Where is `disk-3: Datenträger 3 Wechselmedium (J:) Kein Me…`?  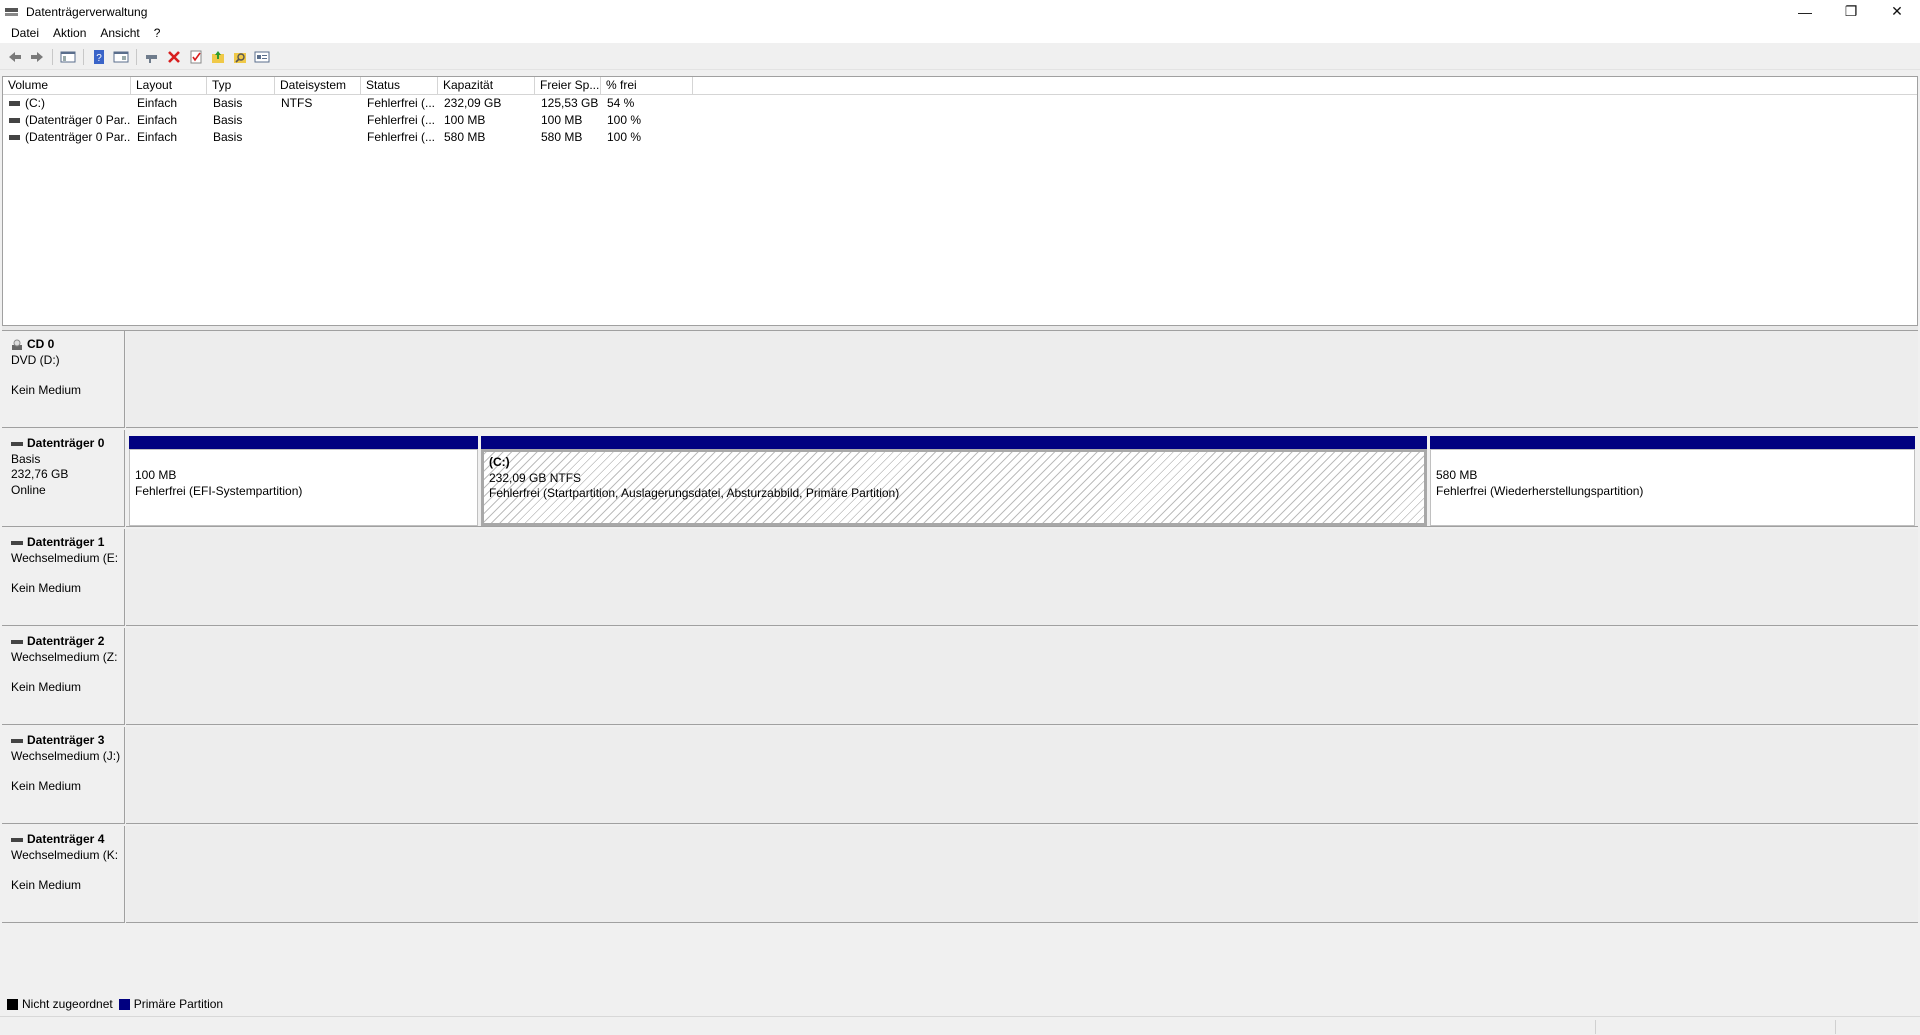 disk-3: Datenträger 3 Wechselmedium (J:) Kein Me… is located at coordinates (960, 776).